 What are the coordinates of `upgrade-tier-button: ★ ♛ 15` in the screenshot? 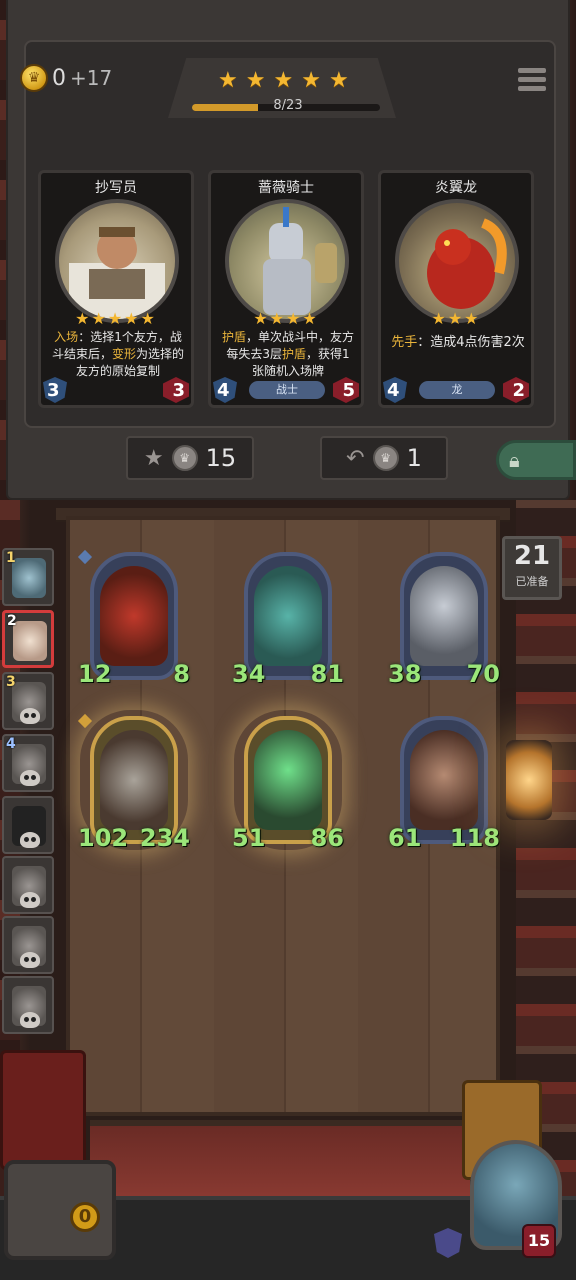 It's located at (190, 458).